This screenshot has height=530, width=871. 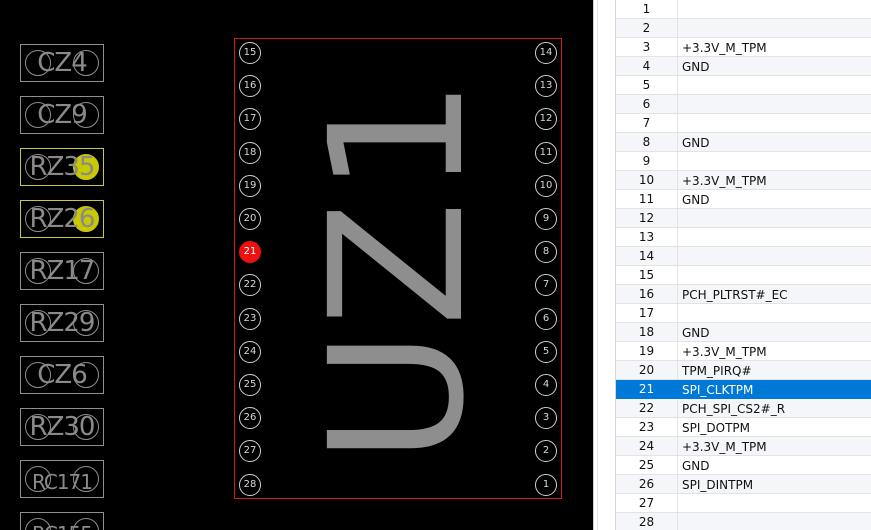 What do you see at coordinates (647, 370) in the screenshot?
I see `pin-number-cell: 20` at bounding box center [647, 370].